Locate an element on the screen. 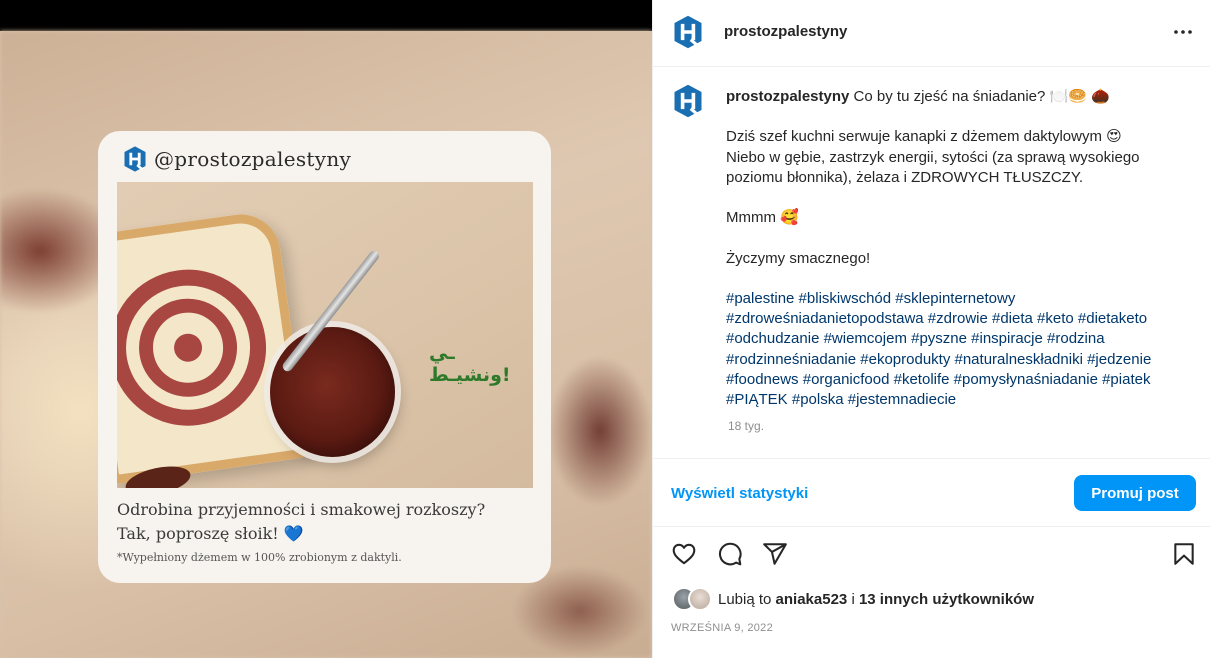  photo-arabic-text: ـي ونشيـط! is located at coordinates (470, 364).